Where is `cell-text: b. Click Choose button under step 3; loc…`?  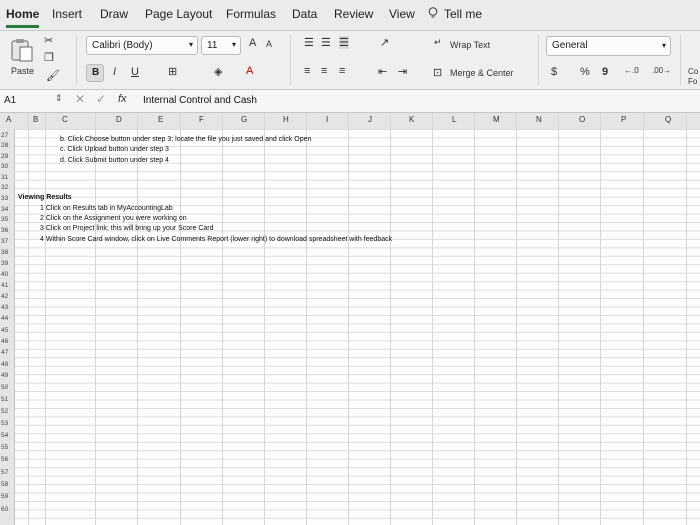 cell-text: b. Click Choose button under step 3; loc… is located at coordinates (185, 140).